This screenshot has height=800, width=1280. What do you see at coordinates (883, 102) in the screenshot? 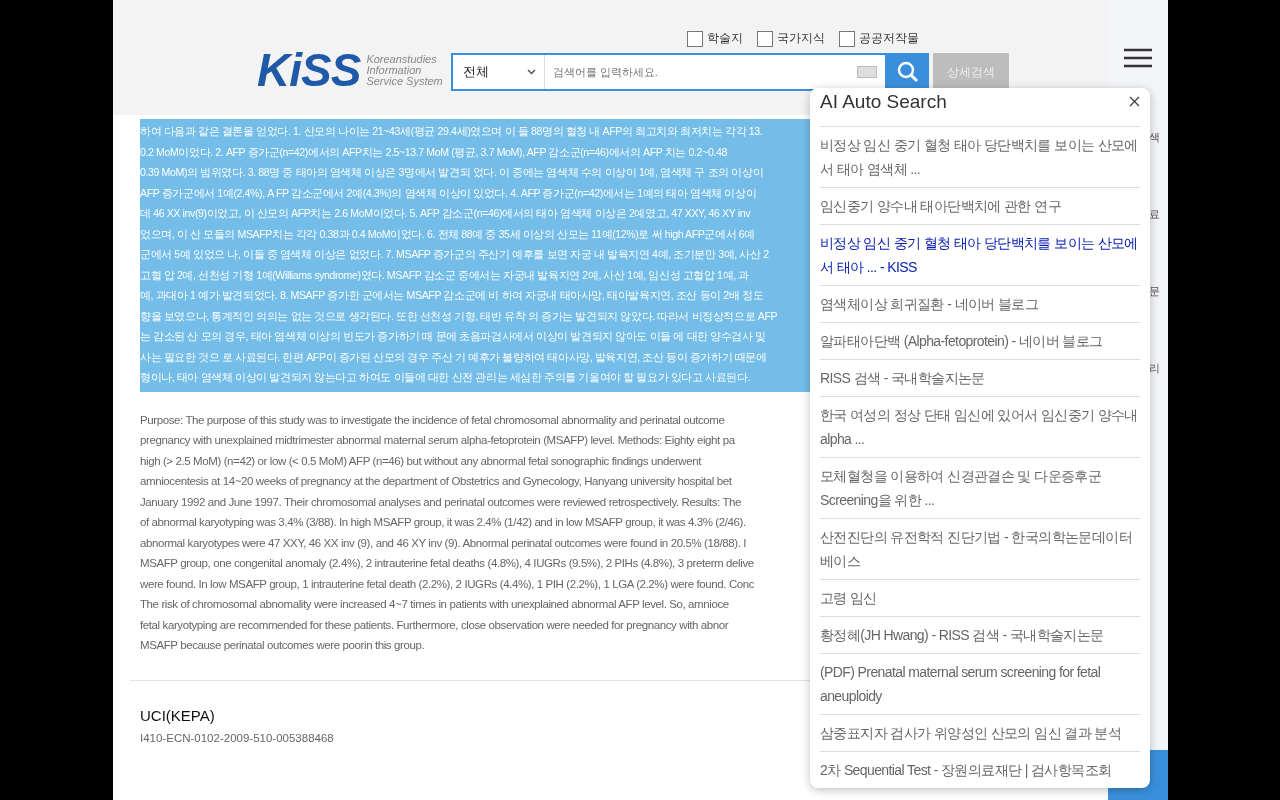
I see `popup-title: AI Auto Search` at bounding box center [883, 102].